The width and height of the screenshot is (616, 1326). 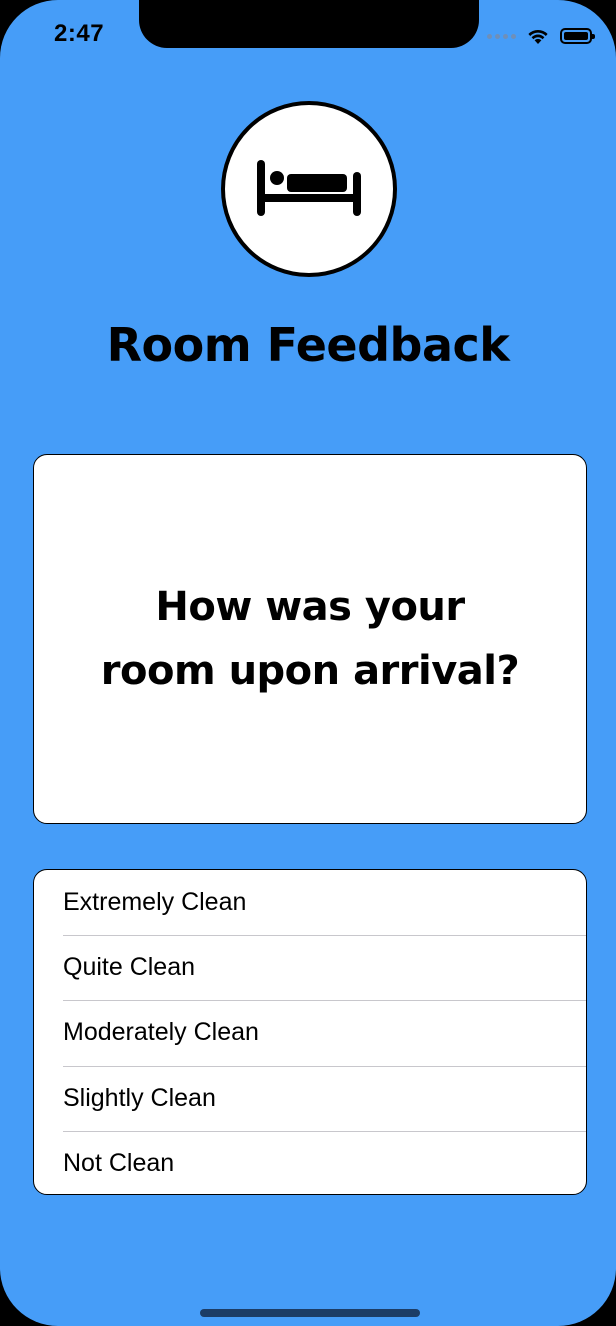 What do you see at coordinates (577, 36) in the screenshot?
I see `battery-icon` at bounding box center [577, 36].